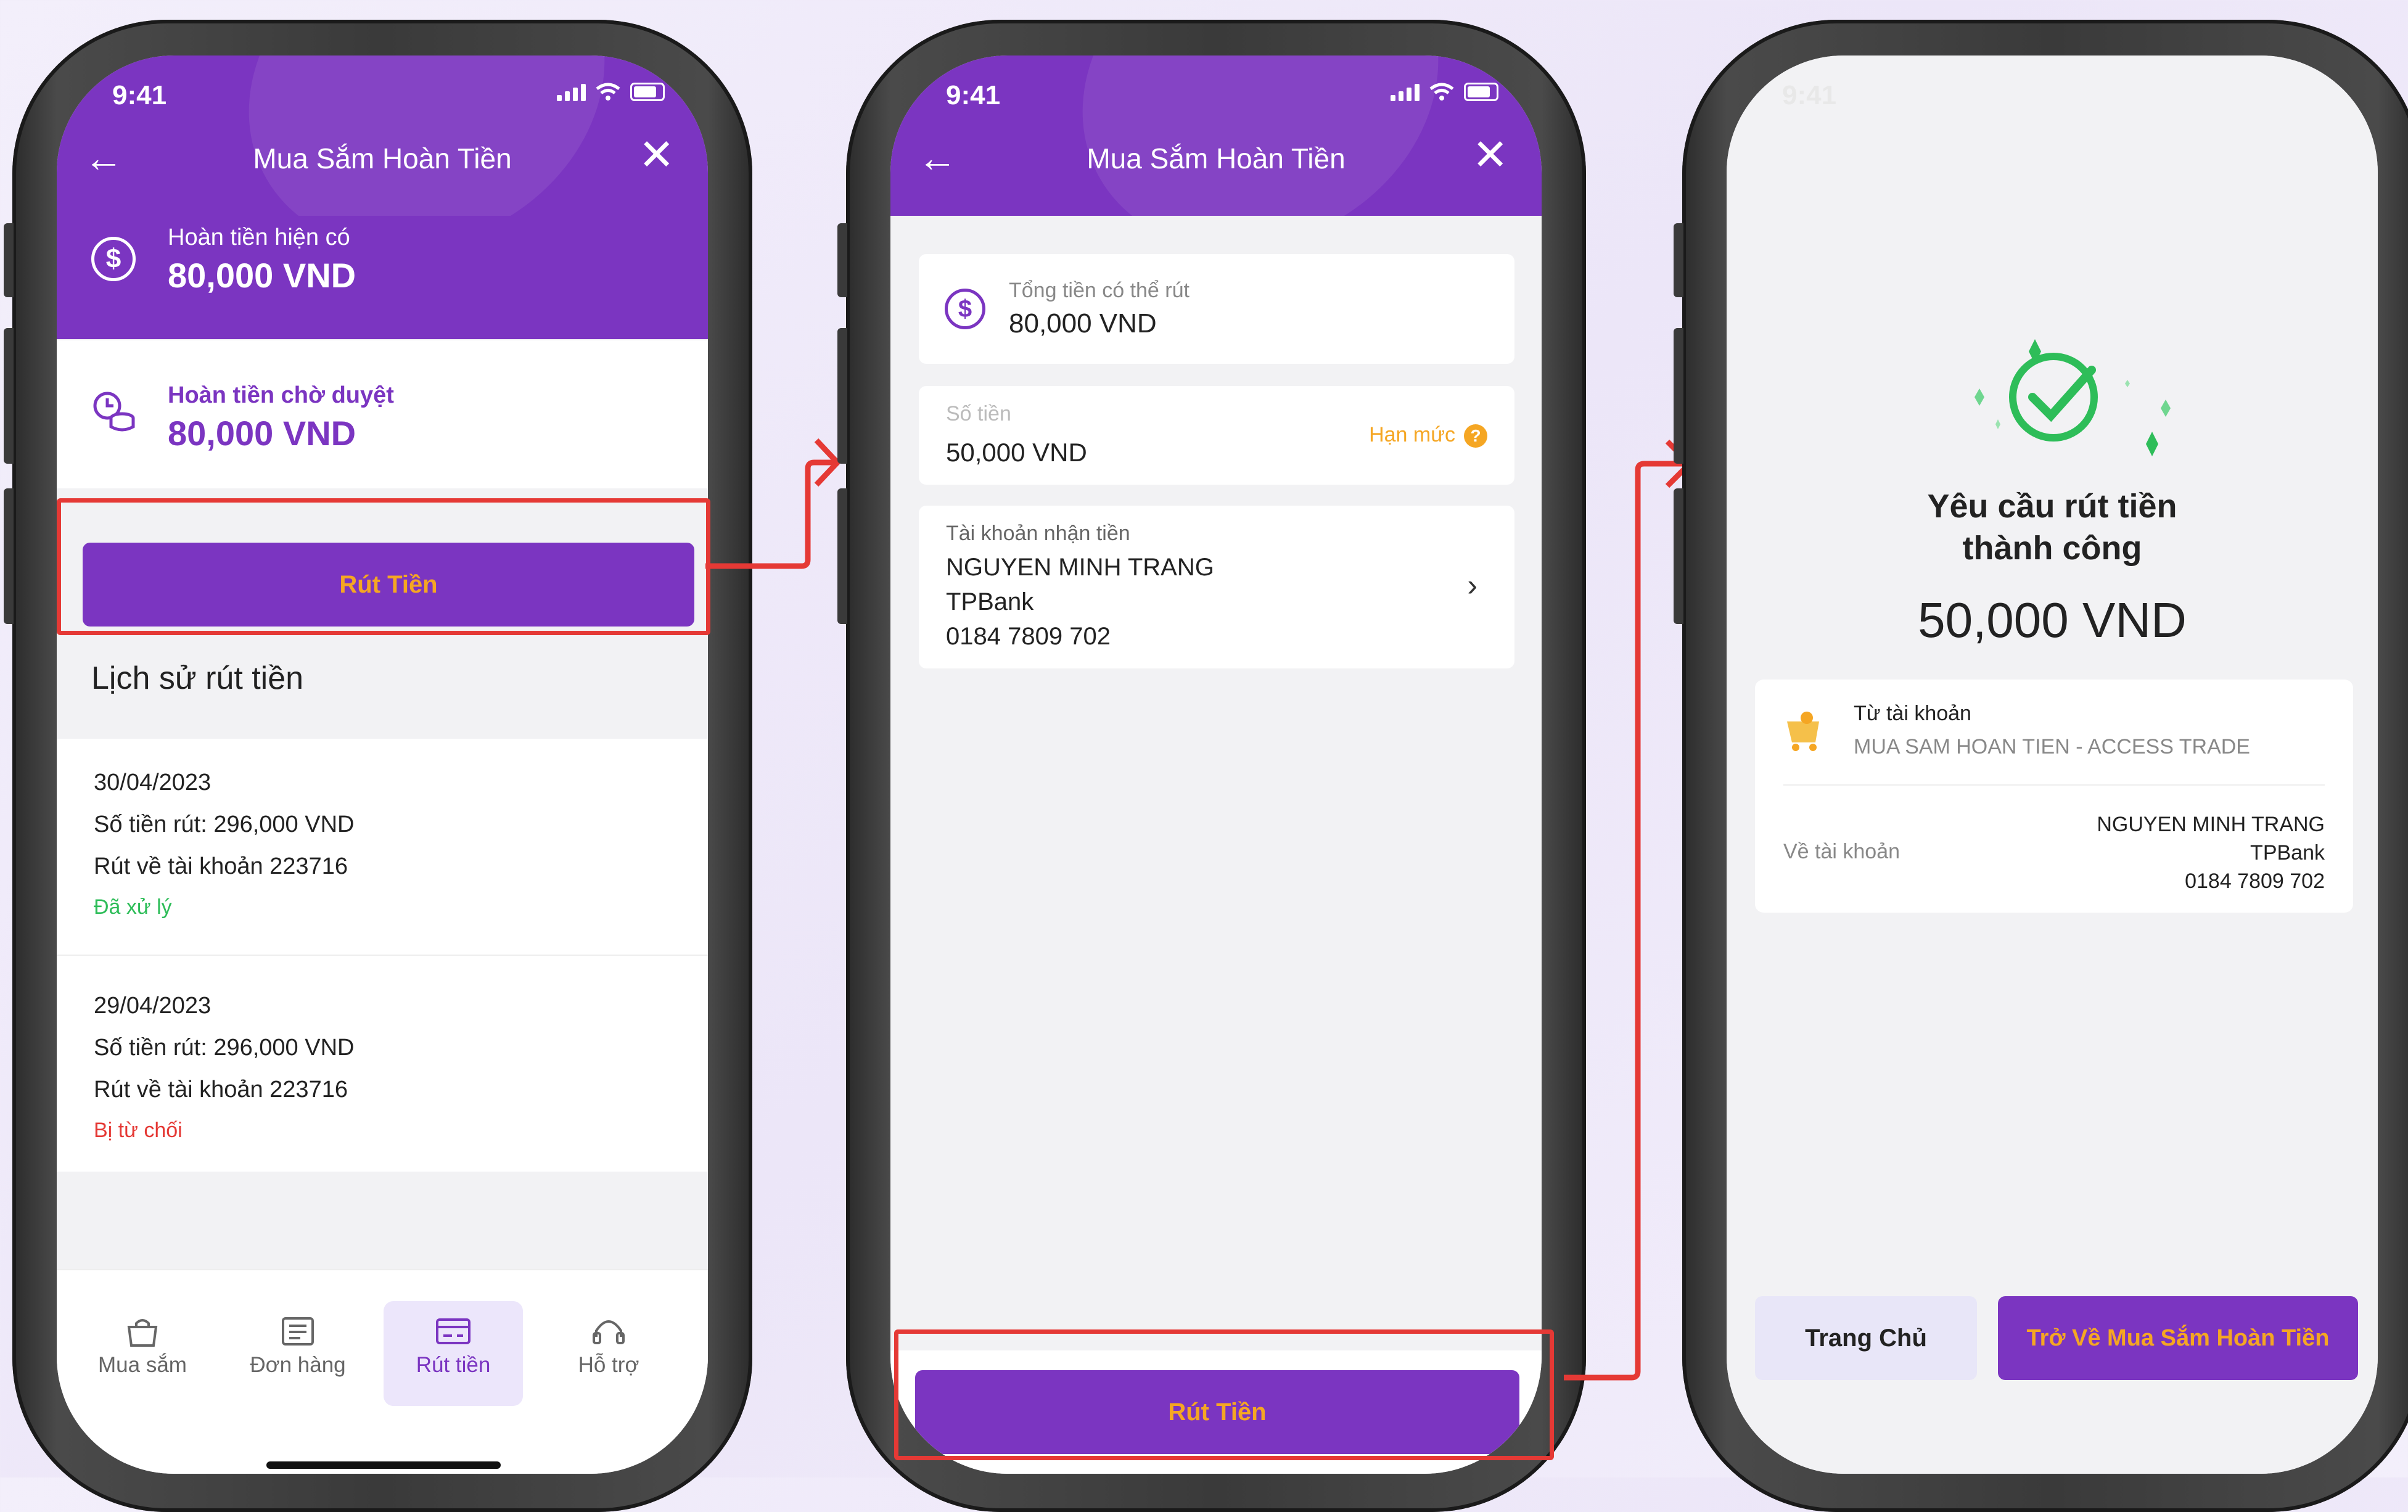 Image resolution: width=2408 pixels, height=1512 pixels. I want to click on to-name: NGUYEN MINH TRANG, so click(2211, 824).